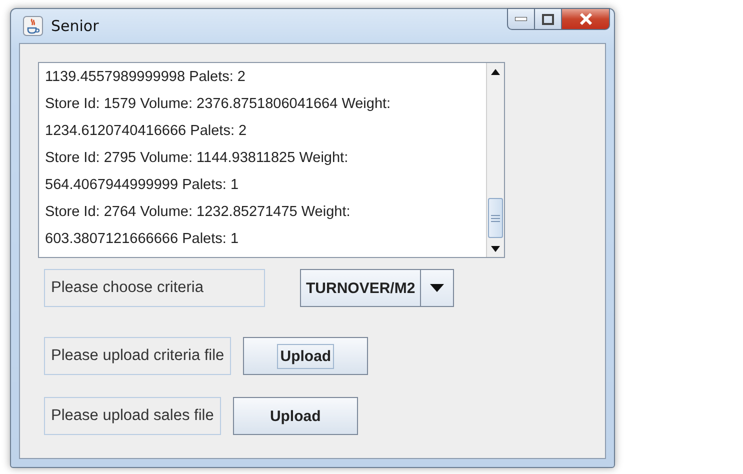 The image size is (743, 474). Describe the element at coordinates (377, 288) in the screenshot. I see `criteria-dropdown: TURNOVER/M2` at that location.